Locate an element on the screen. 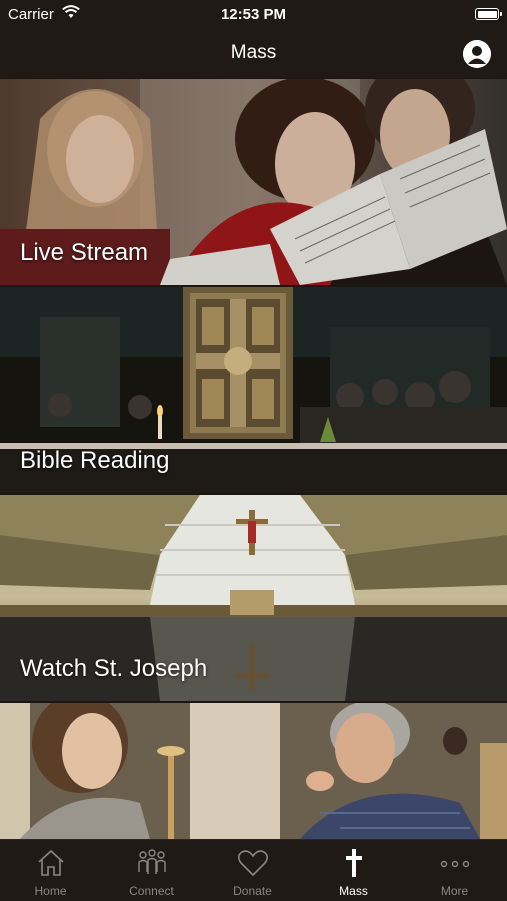 The image size is (507, 901). tab-label: More is located at coordinates (454, 891).